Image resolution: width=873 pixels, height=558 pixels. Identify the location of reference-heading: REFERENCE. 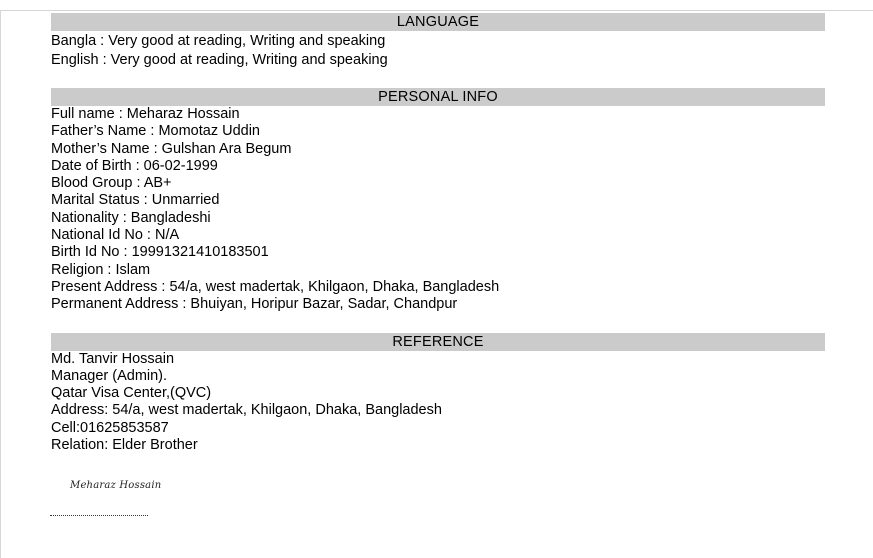
(438, 341).